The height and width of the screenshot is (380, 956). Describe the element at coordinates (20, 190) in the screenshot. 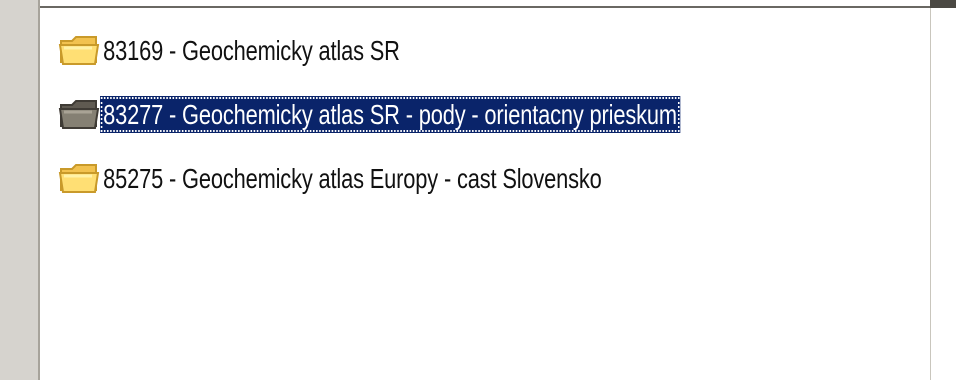

I see `left-tree-gutter` at that location.